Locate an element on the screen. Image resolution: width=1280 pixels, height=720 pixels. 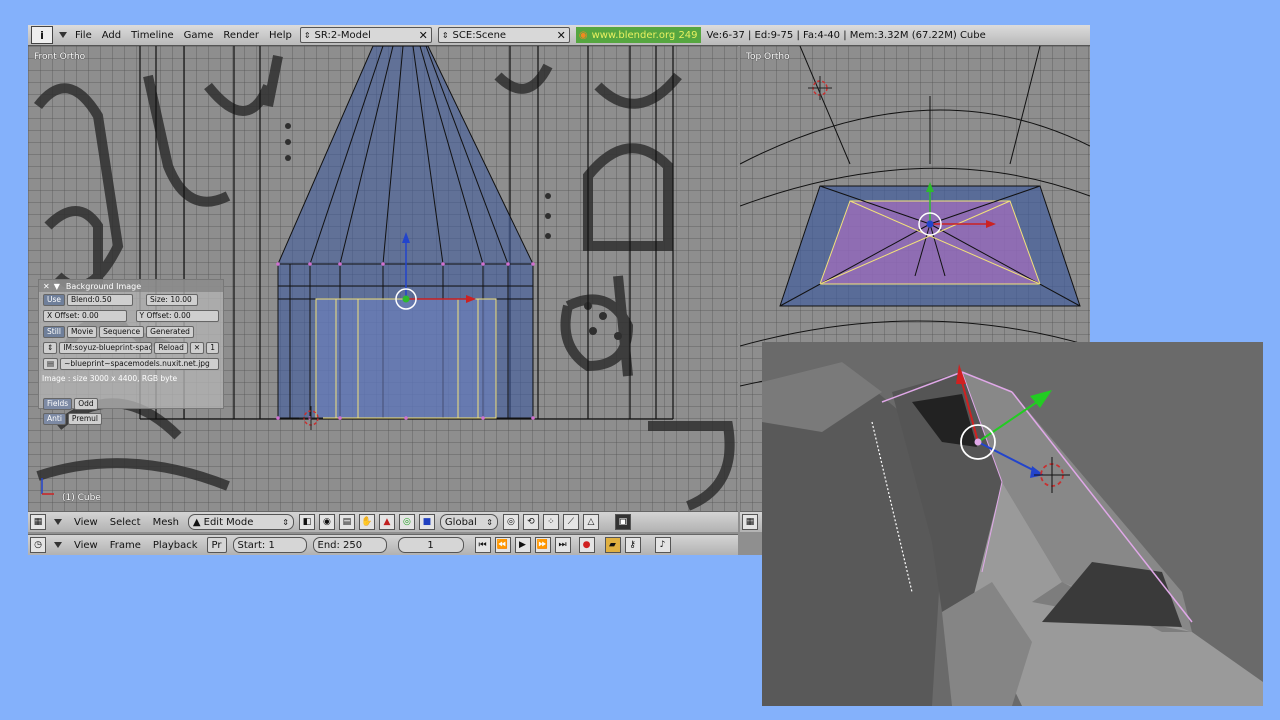
play-icon: ▶ is located at coordinates (522, 545).